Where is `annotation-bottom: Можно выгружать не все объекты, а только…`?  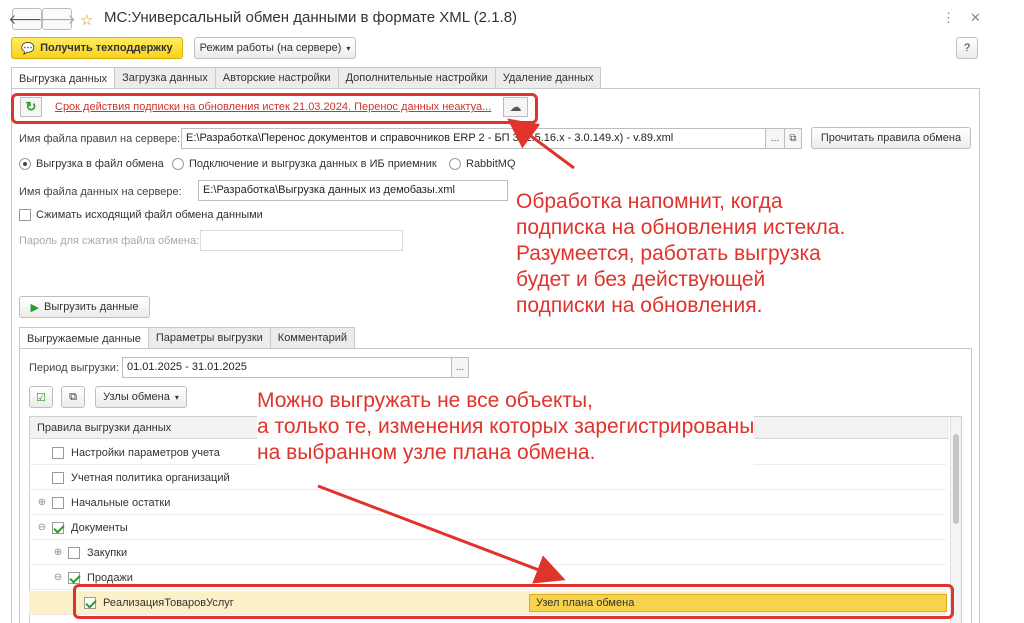
annotation-bottom: Можно выгружать не все объекты, а только… is located at coordinates (506, 427).